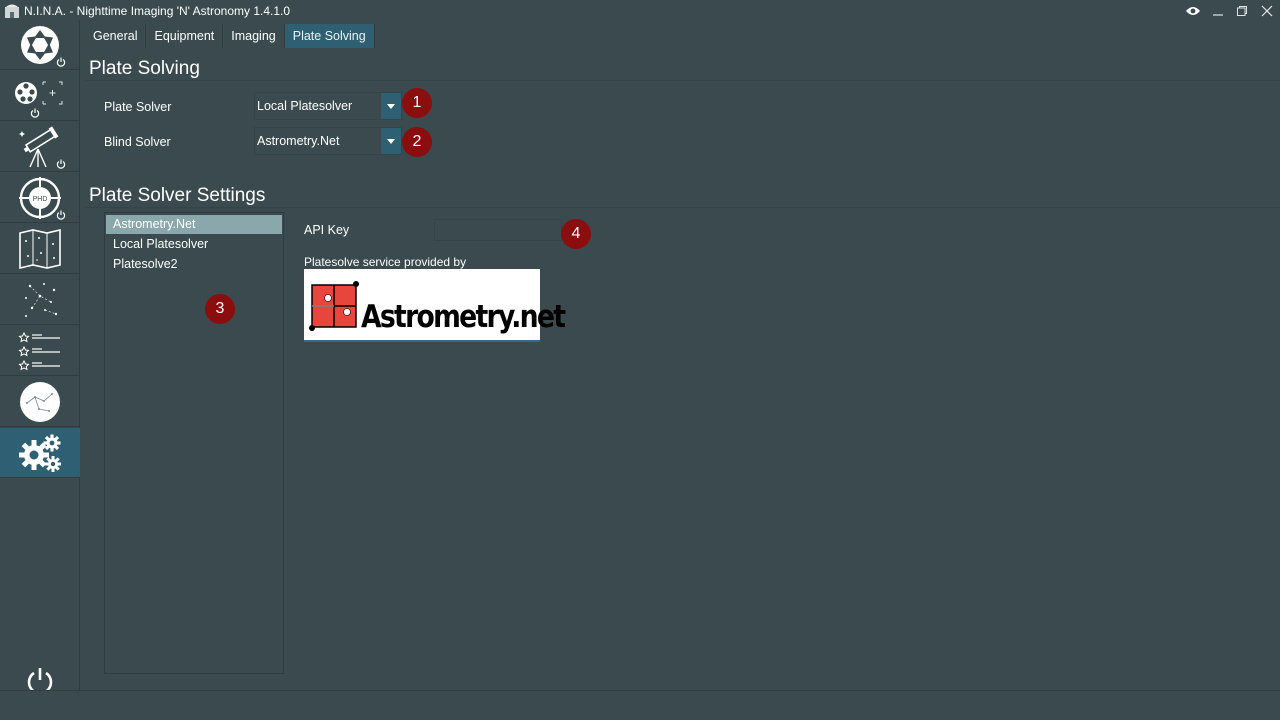 Image resolution: width=1280 pixels, height=720 pixels. I want to click on solver-item-platesolve2: Platesolve2, so click(194, 264).